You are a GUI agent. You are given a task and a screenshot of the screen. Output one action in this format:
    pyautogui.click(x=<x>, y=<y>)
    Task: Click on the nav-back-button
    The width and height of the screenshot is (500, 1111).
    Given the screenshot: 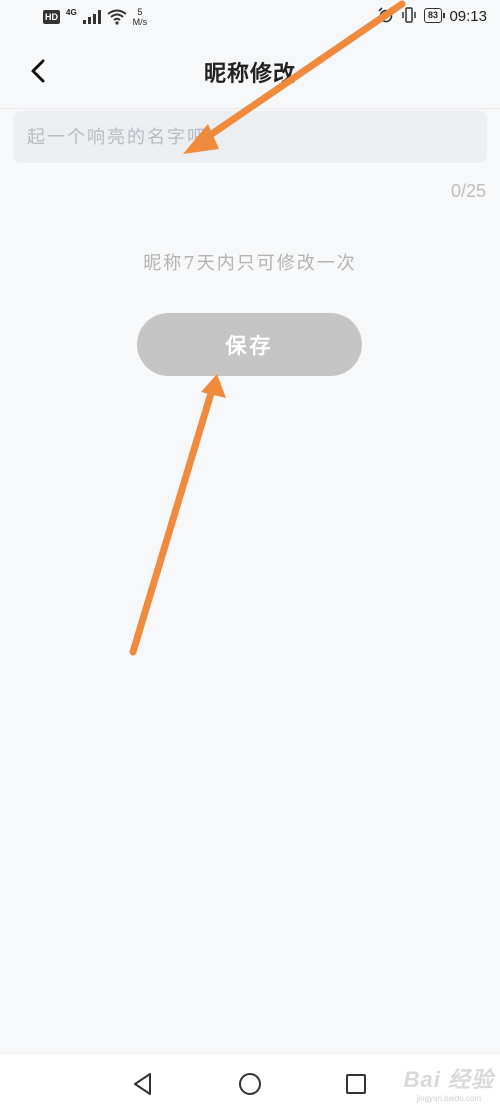 What is the action you would take?
    pyautogui.click(x=143, y=1084)
    